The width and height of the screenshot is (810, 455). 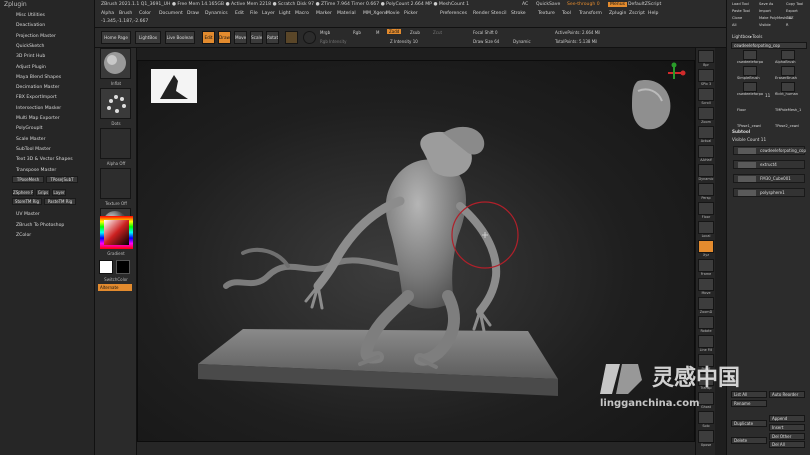 What do you see at coordinates (485, 32) in the screenshot?
I see `focal-shift-slider: Focal Shift 0` at bounding box center [485, 32].